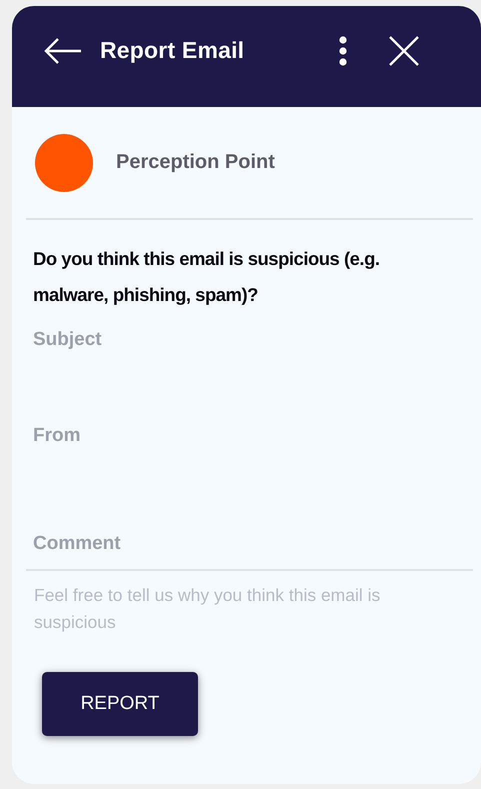  I want to click on comment-field: Feel free to tell us why you think this email is suspicious, so click(249, 607).